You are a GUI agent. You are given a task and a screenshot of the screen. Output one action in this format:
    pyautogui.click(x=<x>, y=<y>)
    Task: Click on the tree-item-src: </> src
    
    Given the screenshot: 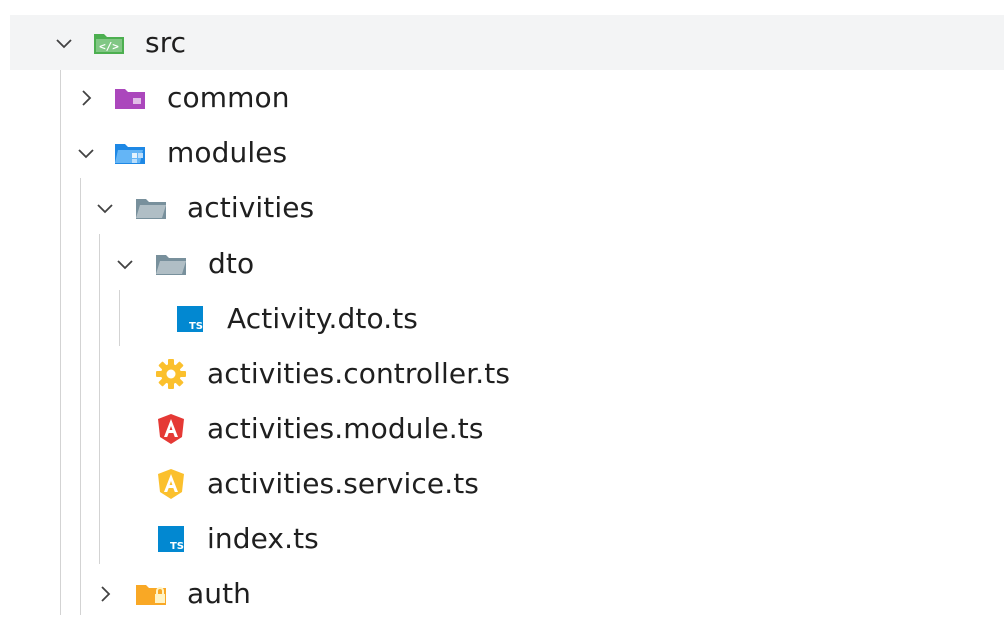 What is the action you would take?
    pyautogui.click(x=507, y=42)
    